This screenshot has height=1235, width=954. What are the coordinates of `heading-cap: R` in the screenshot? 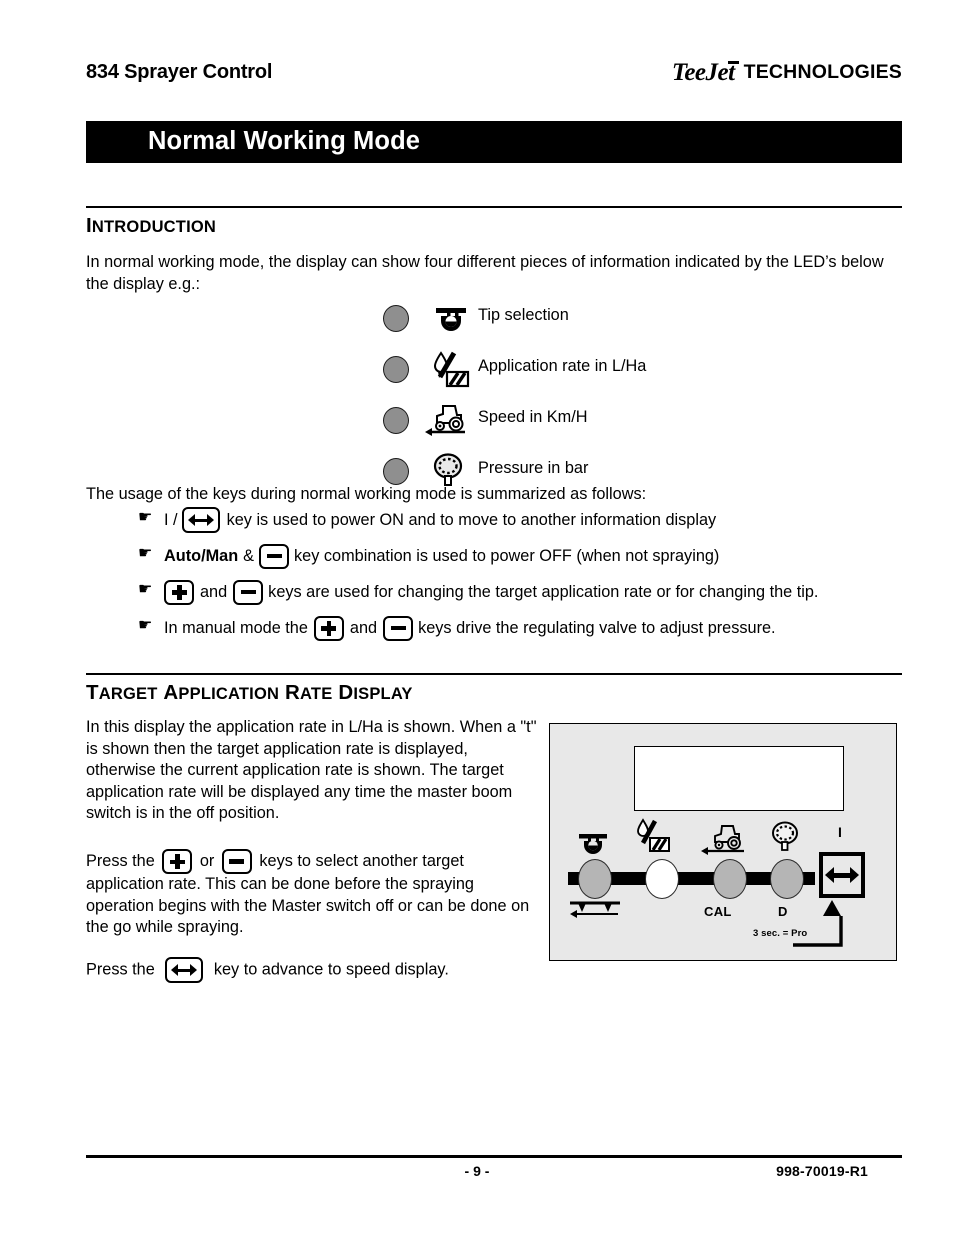 It's located at (293, 692).